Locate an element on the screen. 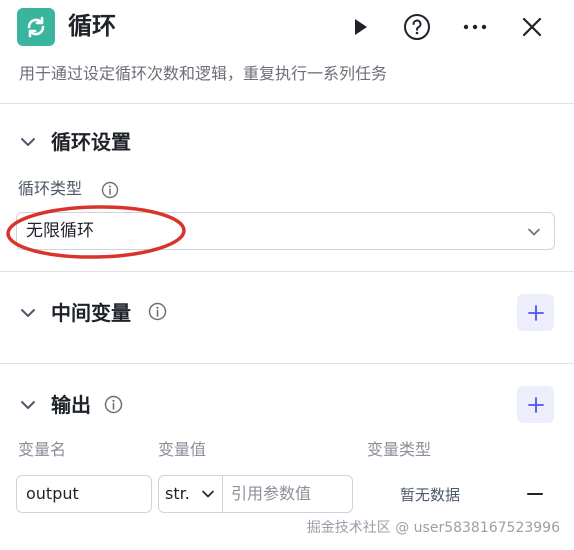  more-icon is located at coordinates (475, 27).